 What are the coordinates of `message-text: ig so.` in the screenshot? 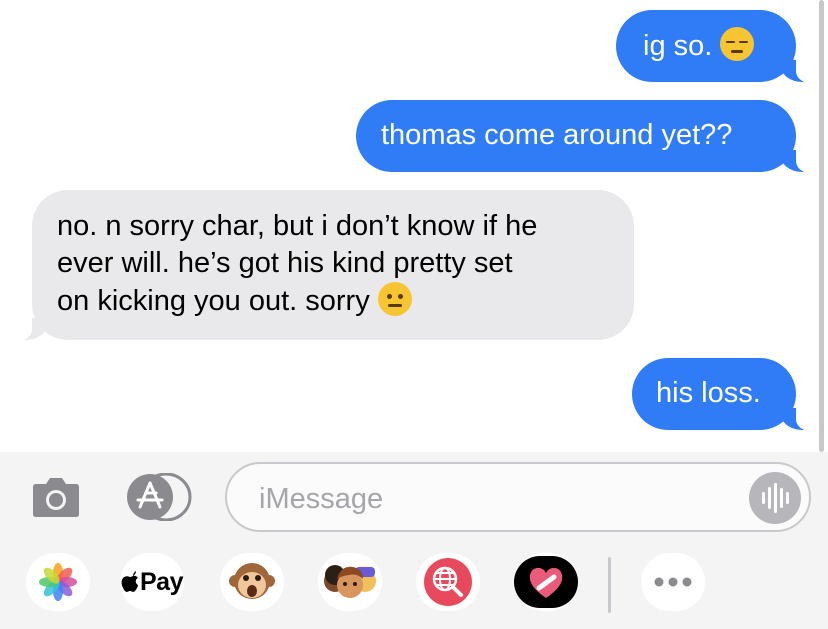 It's located at (678, 46).